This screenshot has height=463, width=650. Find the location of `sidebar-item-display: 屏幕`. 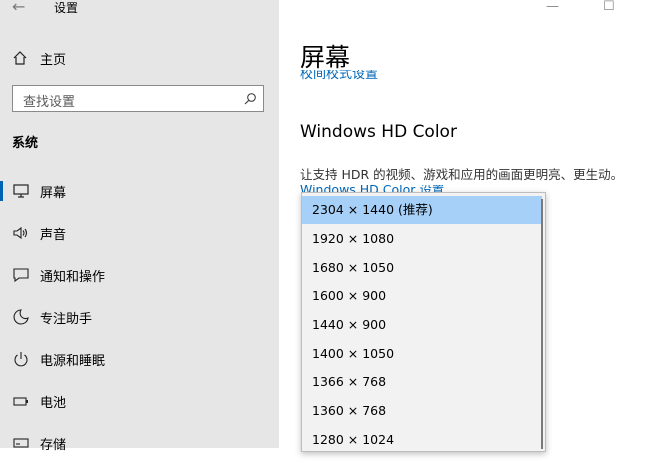

sidebar-item-display: 屏幕 is located at coordinates (139, 191).